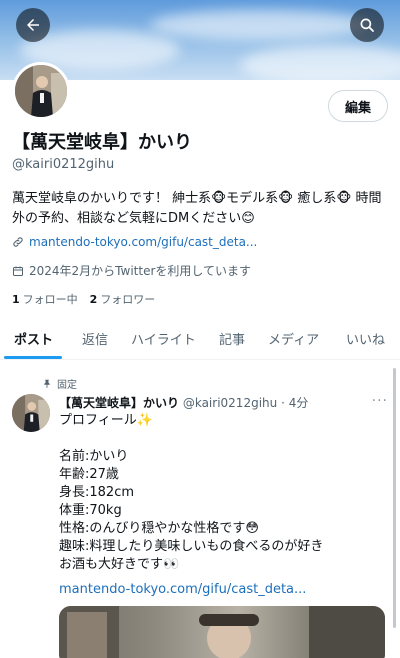 This screenshot has width=400, height=658. Describe the element at coordinates (93, 299) in the screenshot. I see `followers-count: 2` at that location.